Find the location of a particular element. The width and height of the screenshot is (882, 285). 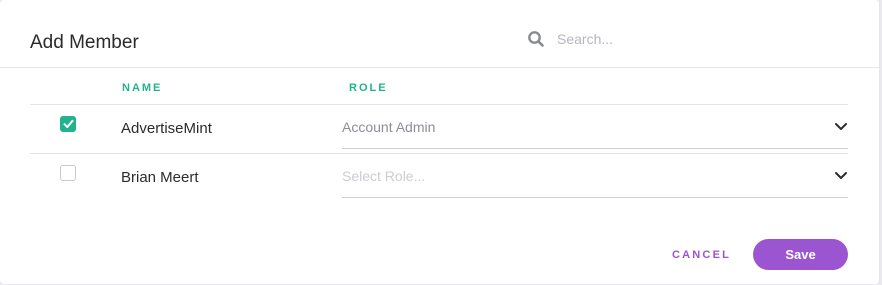

search-icon is located at coordinates (536, 39).